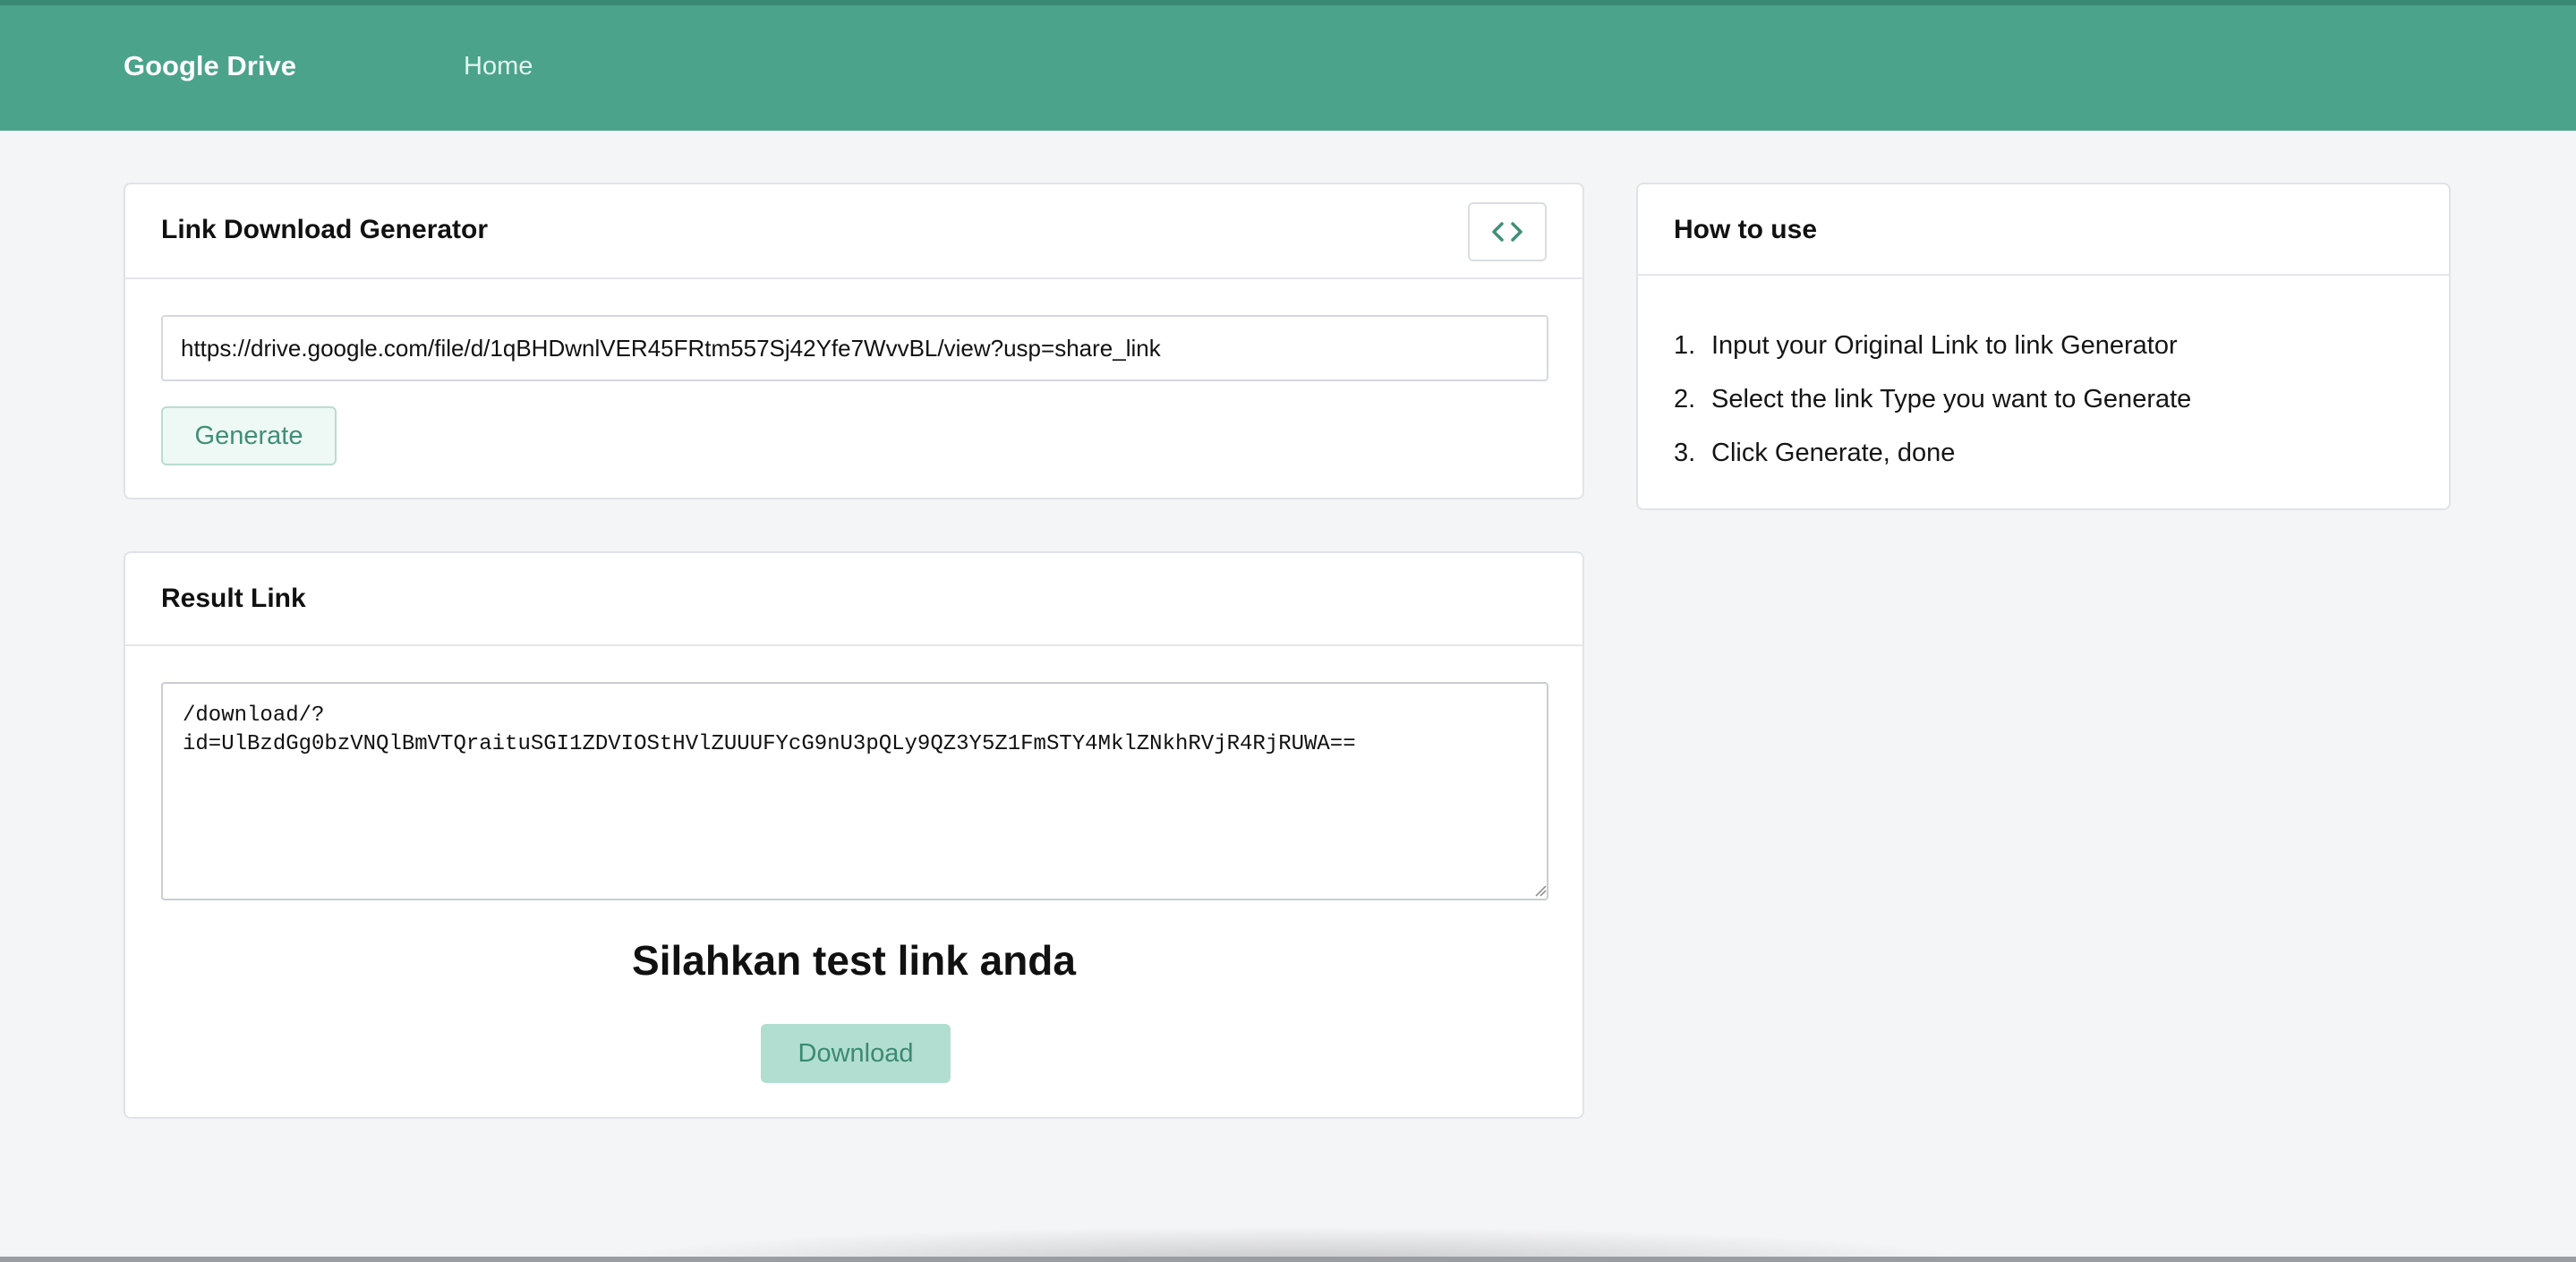  What do you see at coordinates (1685, 345) in the screenshot?
I see `step-number: 1.` at bounding box center [1685, 345].